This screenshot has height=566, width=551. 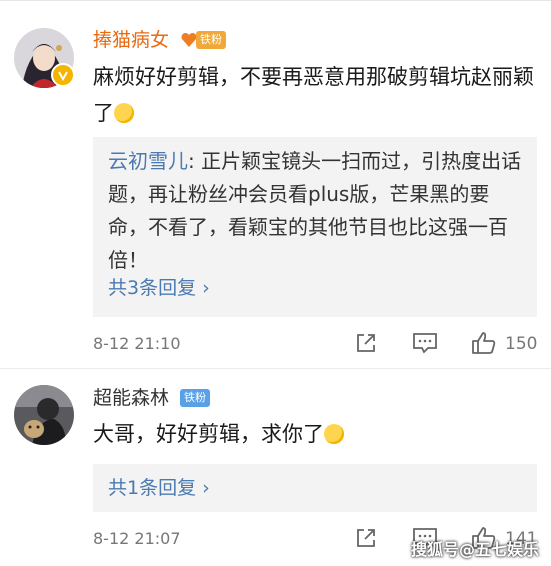 I want to click on pleading-emoji-icon, so click(x=334, y=434).